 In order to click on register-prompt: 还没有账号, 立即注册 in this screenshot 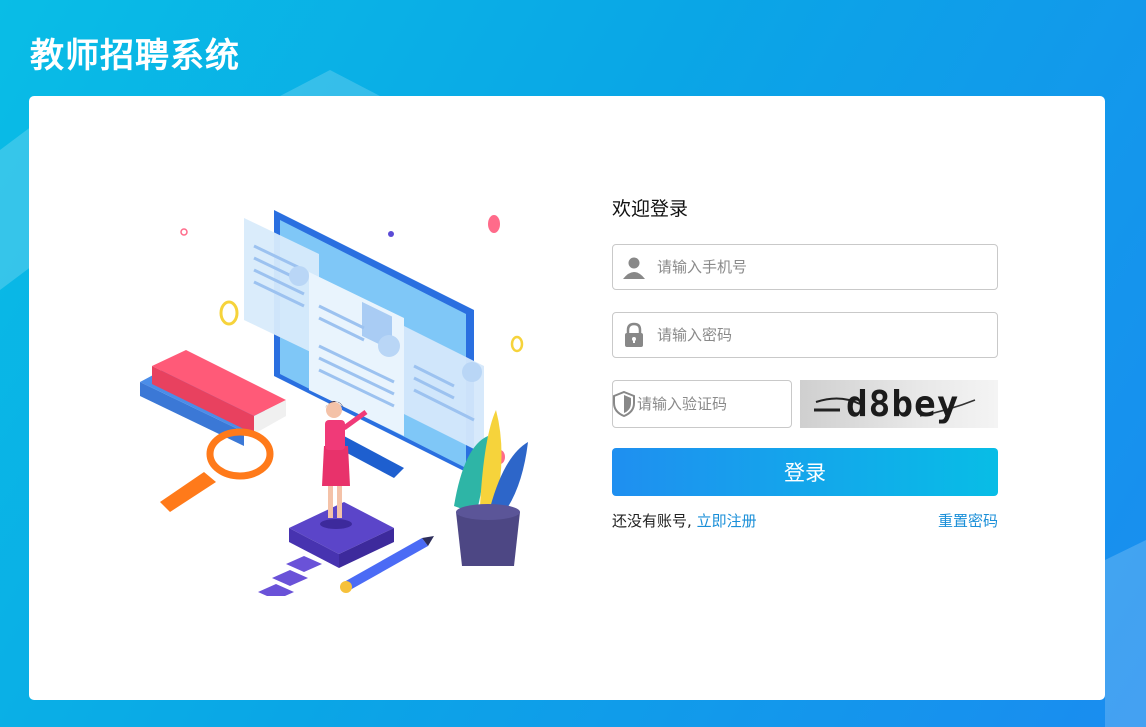, I will do `click(684, 520)`.